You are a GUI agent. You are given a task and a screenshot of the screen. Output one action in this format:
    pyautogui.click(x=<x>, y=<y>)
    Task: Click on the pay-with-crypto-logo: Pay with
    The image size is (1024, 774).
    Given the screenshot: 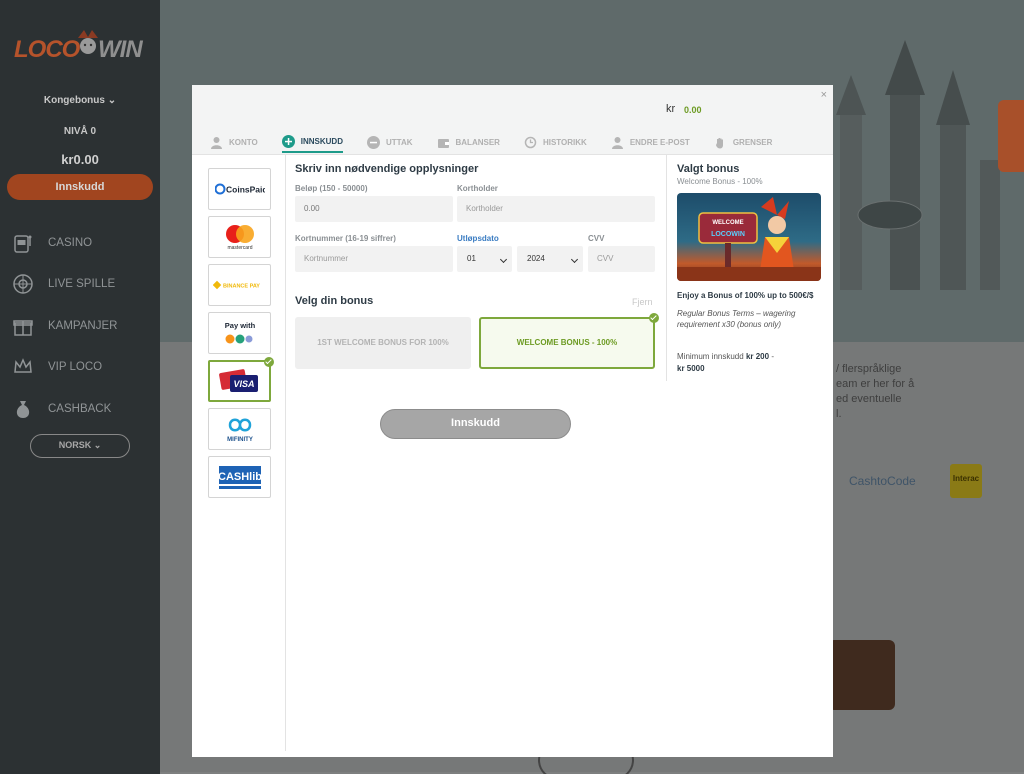 What is the action you would take?
    pyautogui.click(x=239, y=332)
    